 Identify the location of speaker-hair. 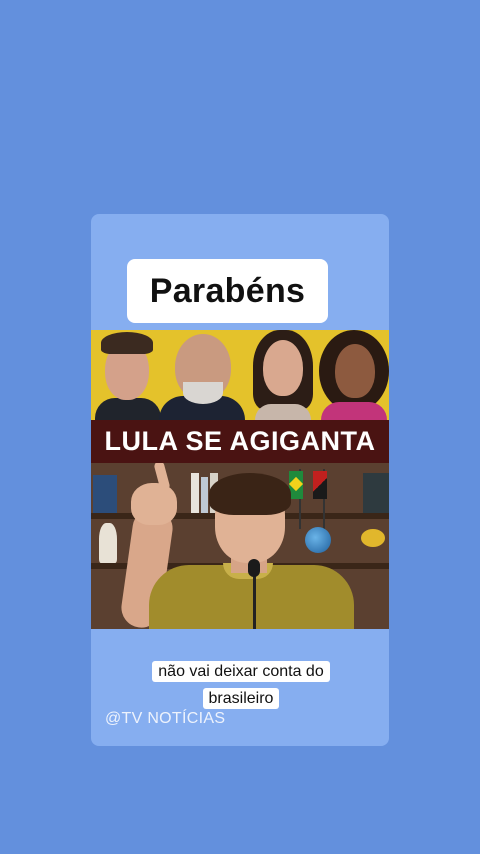
(250, 494).